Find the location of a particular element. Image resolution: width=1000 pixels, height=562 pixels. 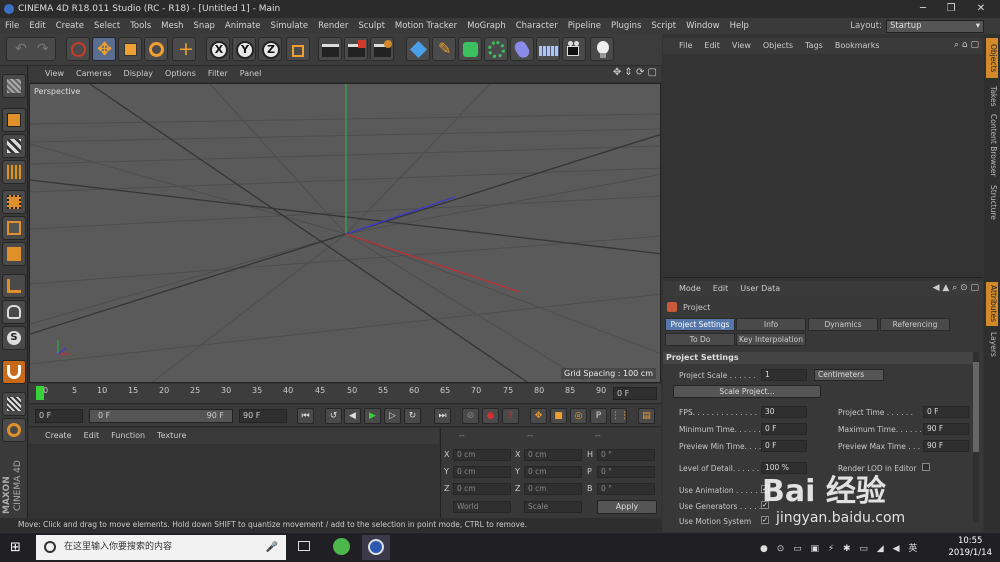

project-scale-unit-dropdown: Centimeters is located at coordinates (849, 375).